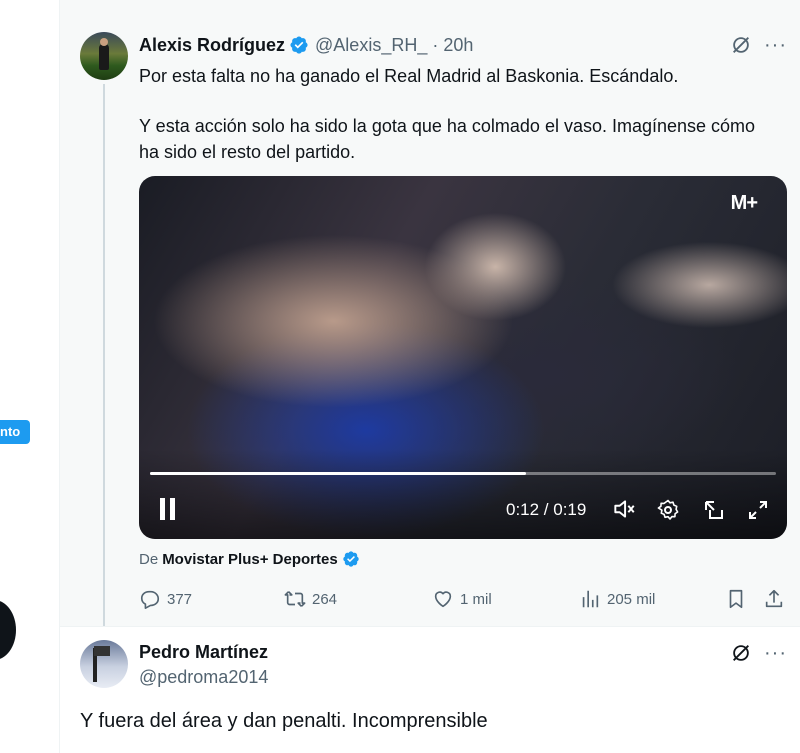  Describe the element at coordinates (458, 45) in the screenshot. I see `timestamp: 20h` at that location.